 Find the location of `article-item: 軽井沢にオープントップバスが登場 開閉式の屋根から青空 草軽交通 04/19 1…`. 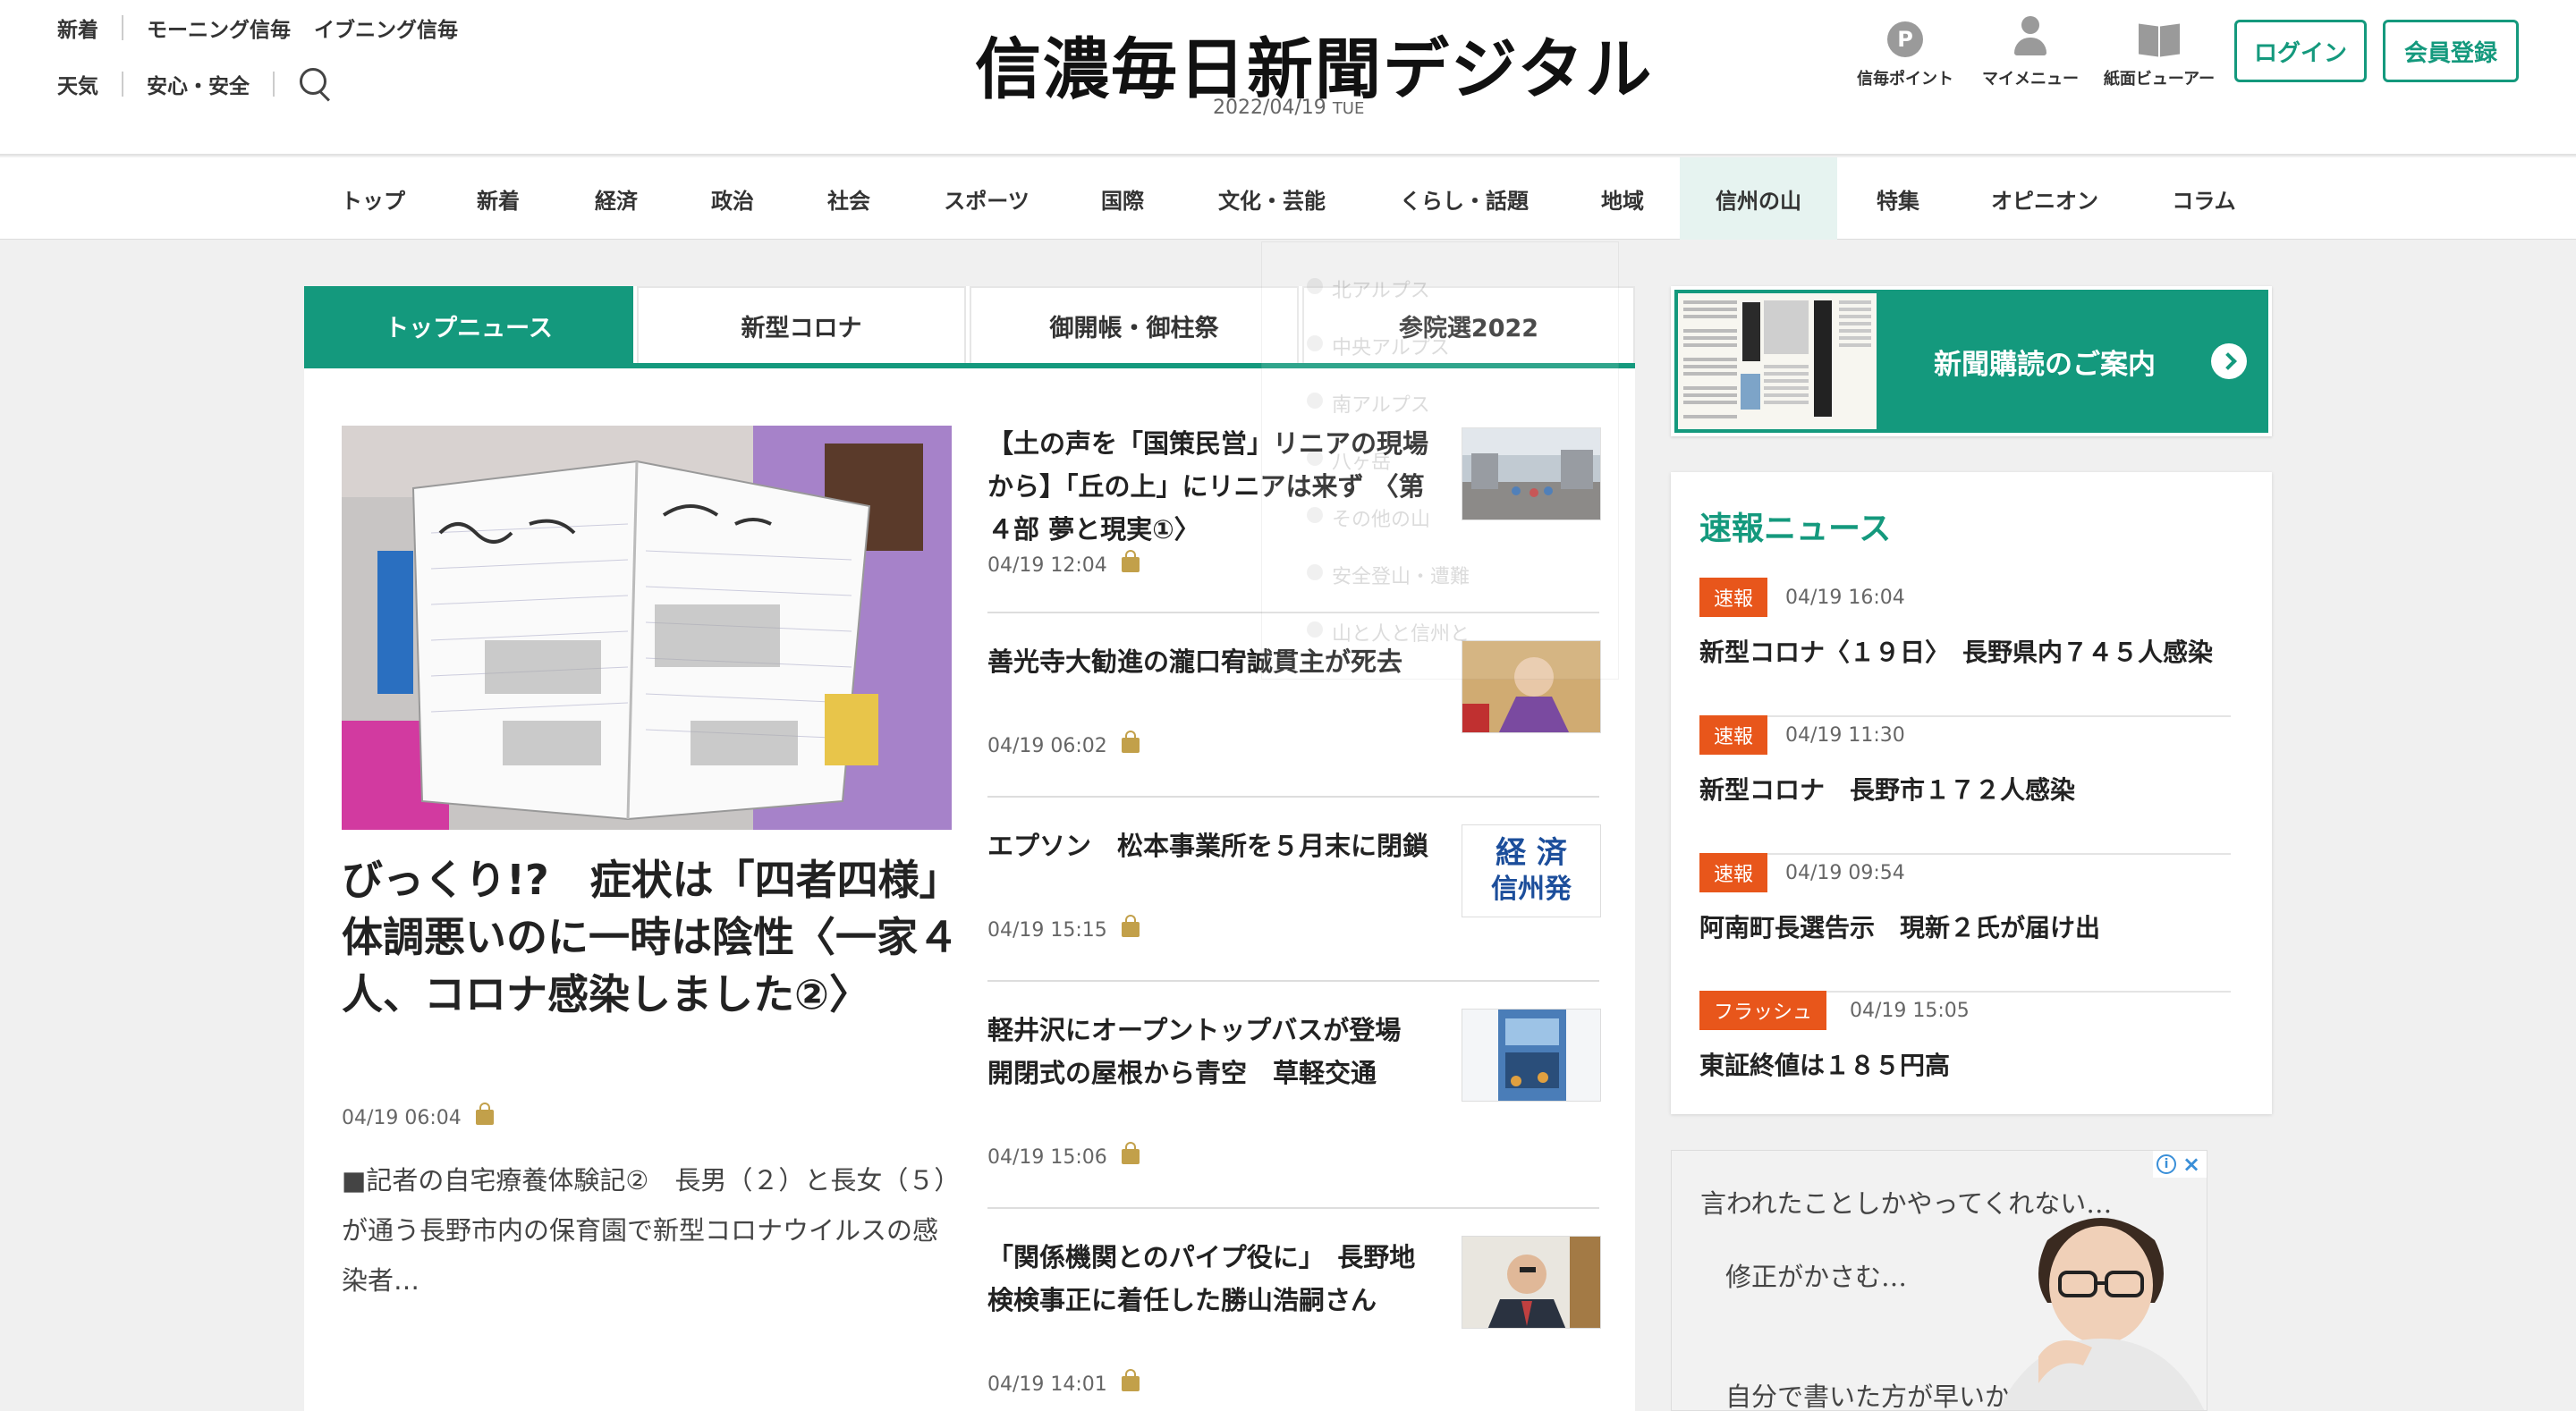

article-item: 軽井沢にオープントップバスが登場 開閉式の屋根から青空 草軽交通 04/19 1… is located at coordinates (1294, 1095).